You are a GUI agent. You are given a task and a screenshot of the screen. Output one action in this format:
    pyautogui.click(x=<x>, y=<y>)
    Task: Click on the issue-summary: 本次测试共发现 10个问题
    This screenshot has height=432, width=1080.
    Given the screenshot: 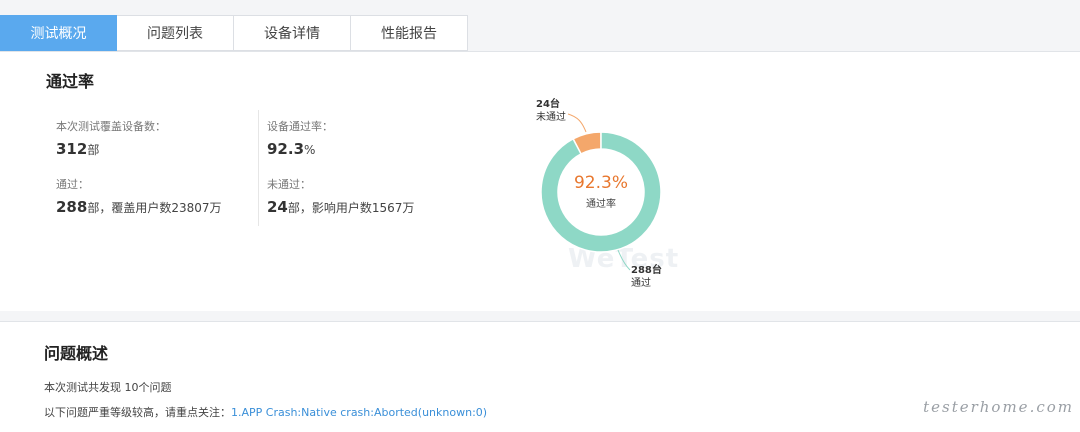 What is the action you would take?
    pyautogui.click(x=108, y=387)
    